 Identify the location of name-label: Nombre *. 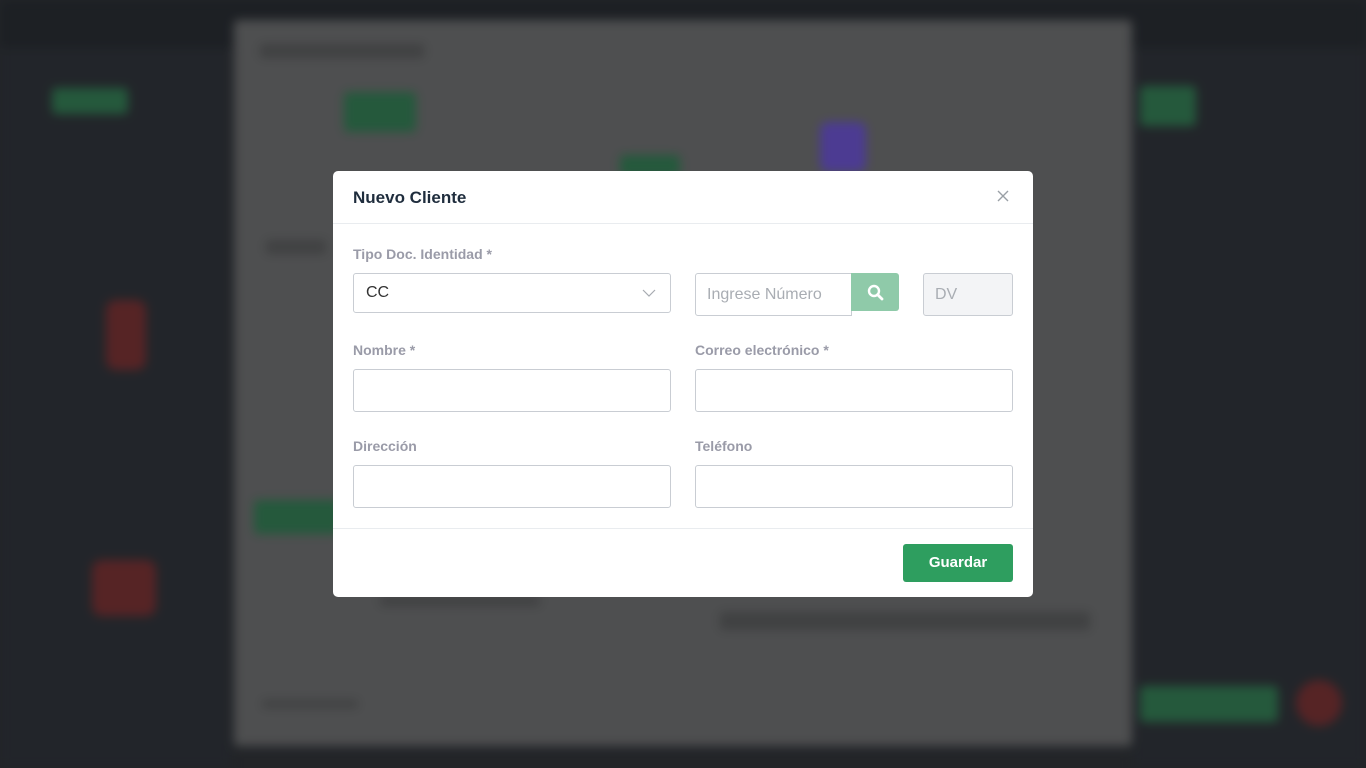
(384, 350).